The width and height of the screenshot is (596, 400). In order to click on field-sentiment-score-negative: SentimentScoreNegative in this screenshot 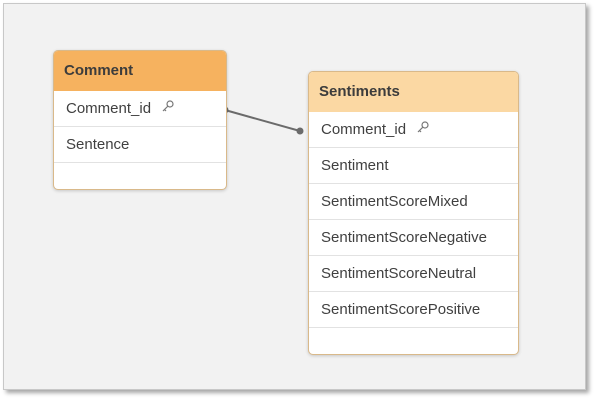, I will do `click(413, 238)`.